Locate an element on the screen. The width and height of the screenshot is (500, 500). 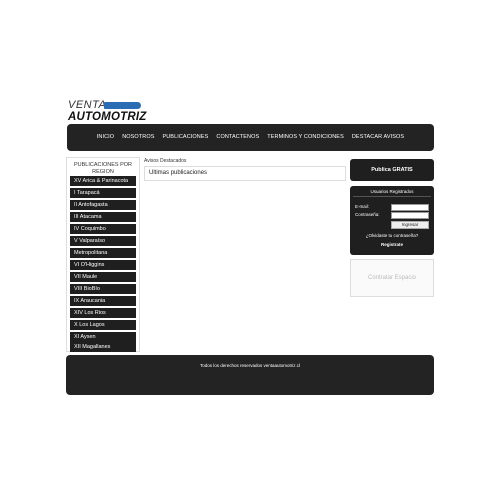
region-item-aysen: XI Aysen is located at coordinates (103, 337).